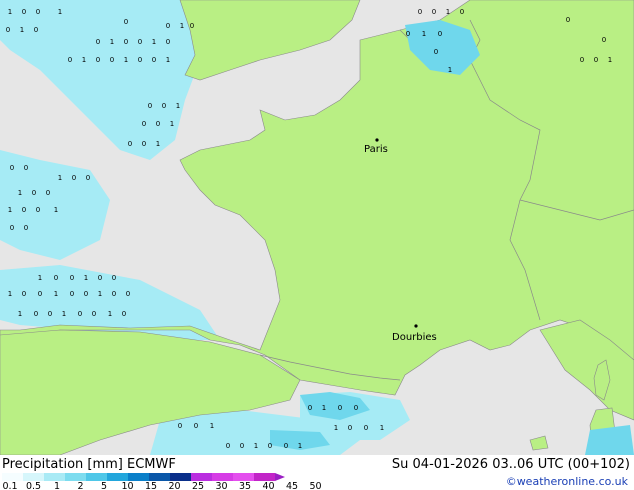 The image size is (634, 490). Describe the element at coordinates (89, 464) in the screenshot. I see `map-title: Precipitation [mm] ECMWF` at that location.